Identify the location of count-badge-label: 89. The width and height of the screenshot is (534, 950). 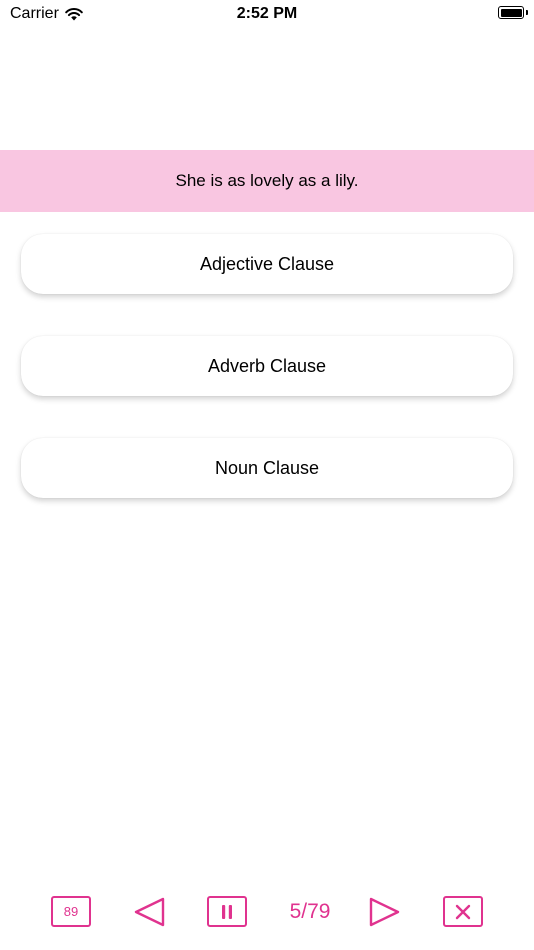
(71, 911).